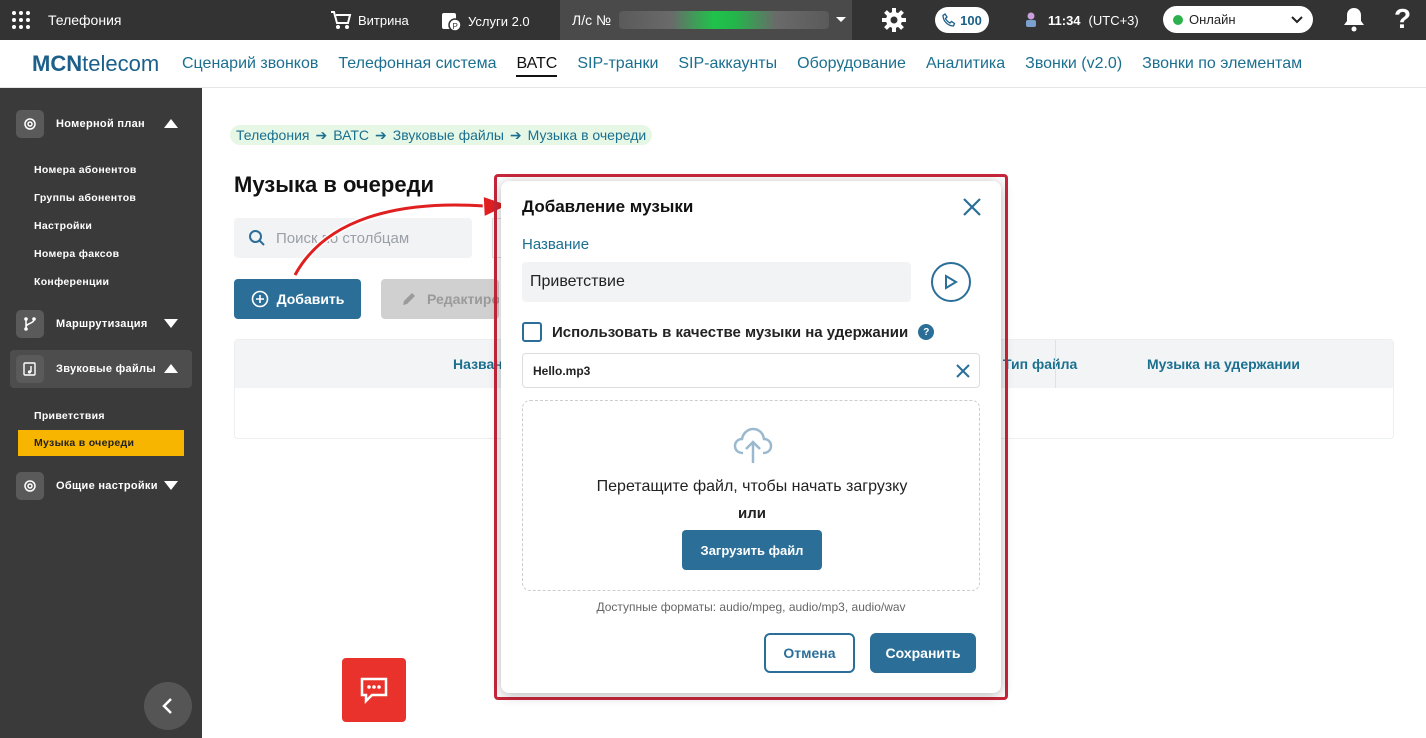 This screenshot has width=1426, height=738. What do you see at coordinates (341, 20) in the screenshot?
I see `cart-icon` at bounding box center [341, 20].